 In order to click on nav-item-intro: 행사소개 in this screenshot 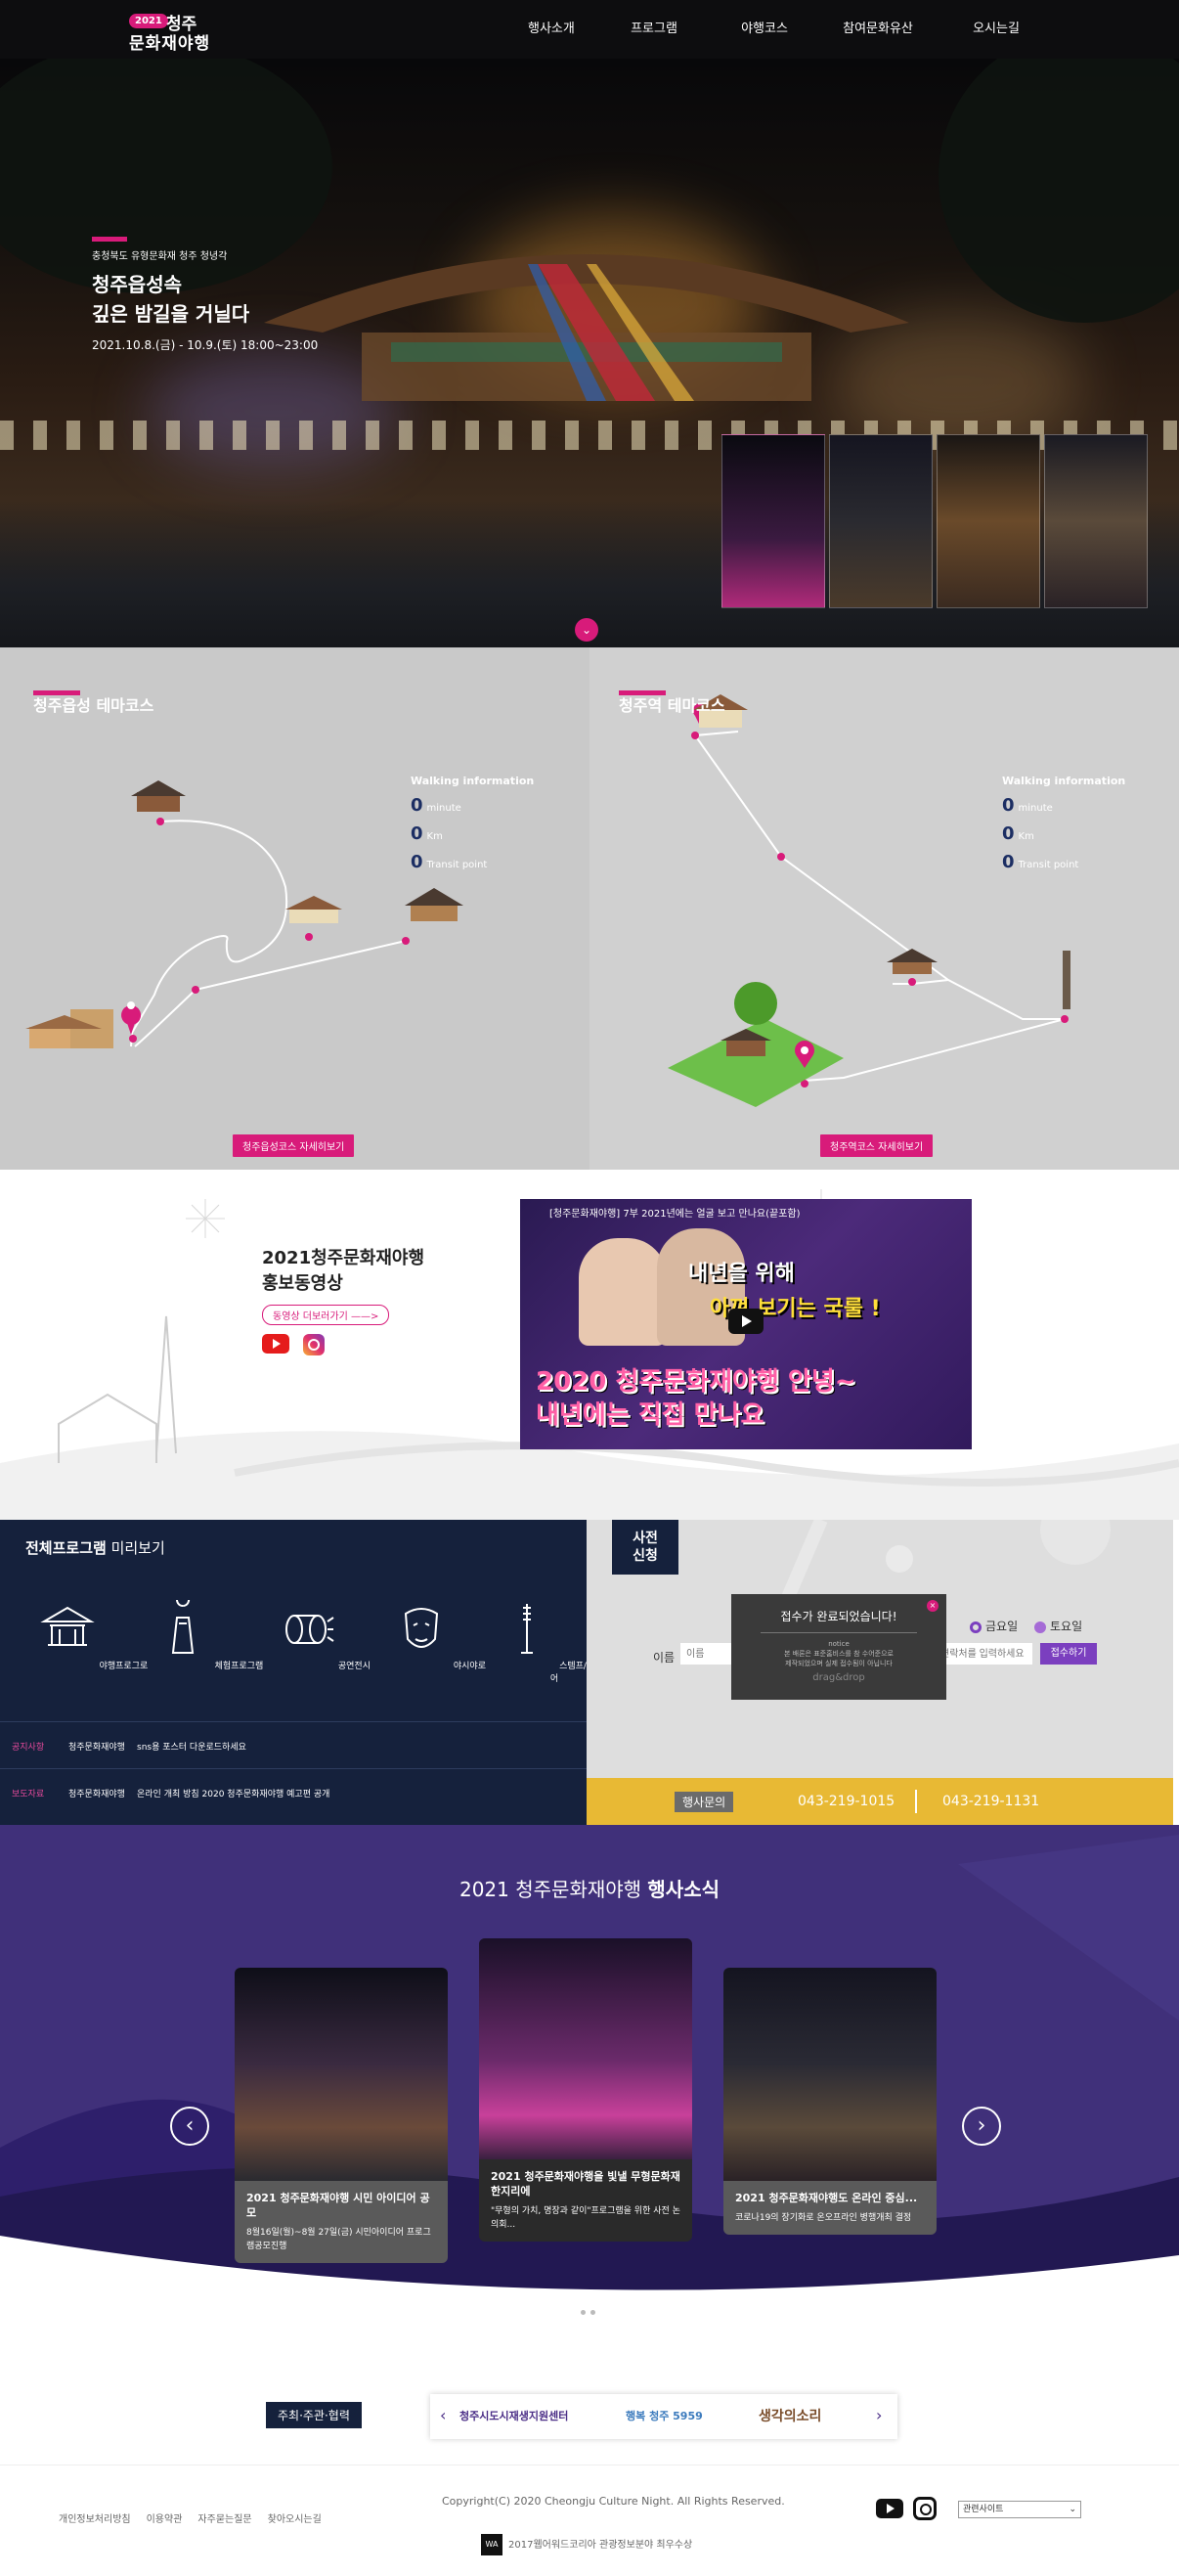, I will do `click(562, 29)`.